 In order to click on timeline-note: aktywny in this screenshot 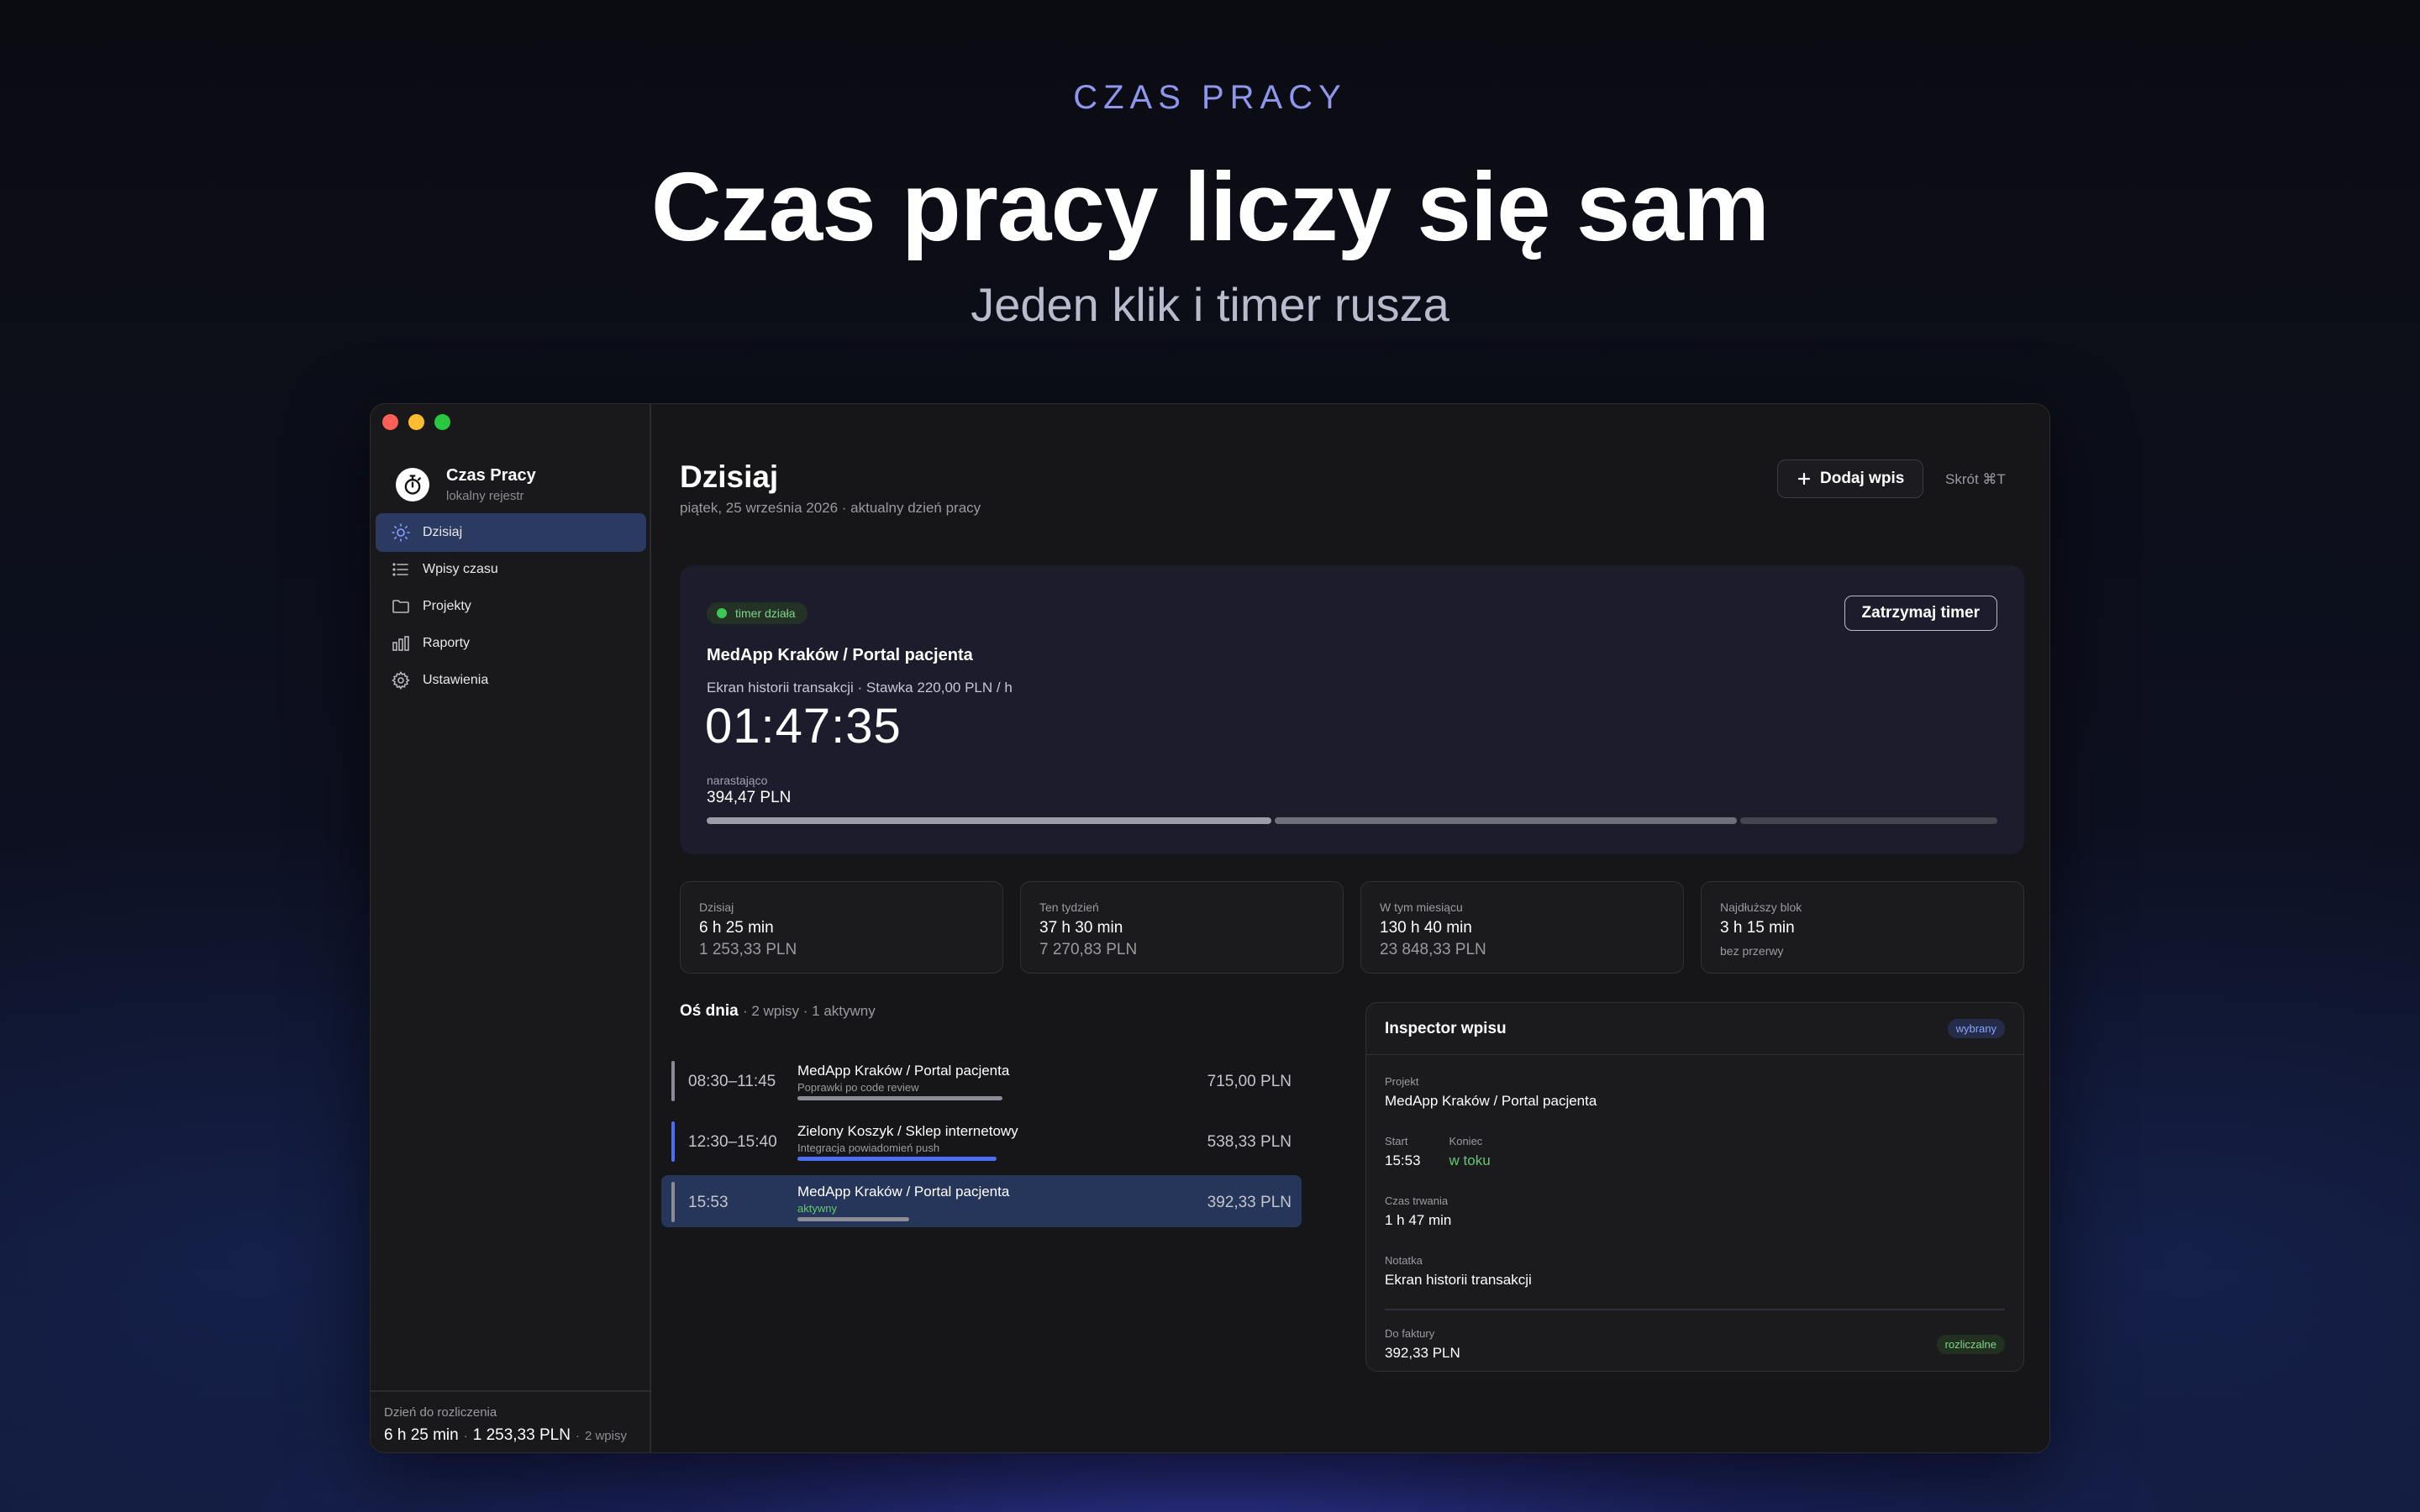, I will do `click(817, 1208)`.